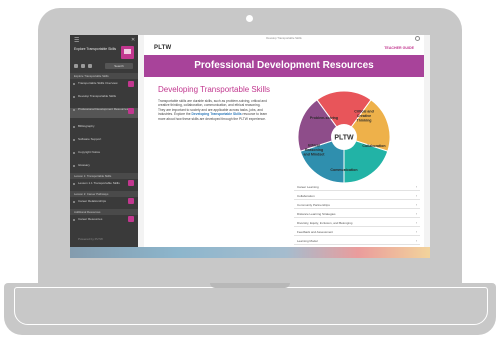 The height and width of the screenshot is (342, 500). What do you see at coordinates (163, 48) in the screenshot?
I see `pltw-logo: PLTW` at bounding box center [163, 48].